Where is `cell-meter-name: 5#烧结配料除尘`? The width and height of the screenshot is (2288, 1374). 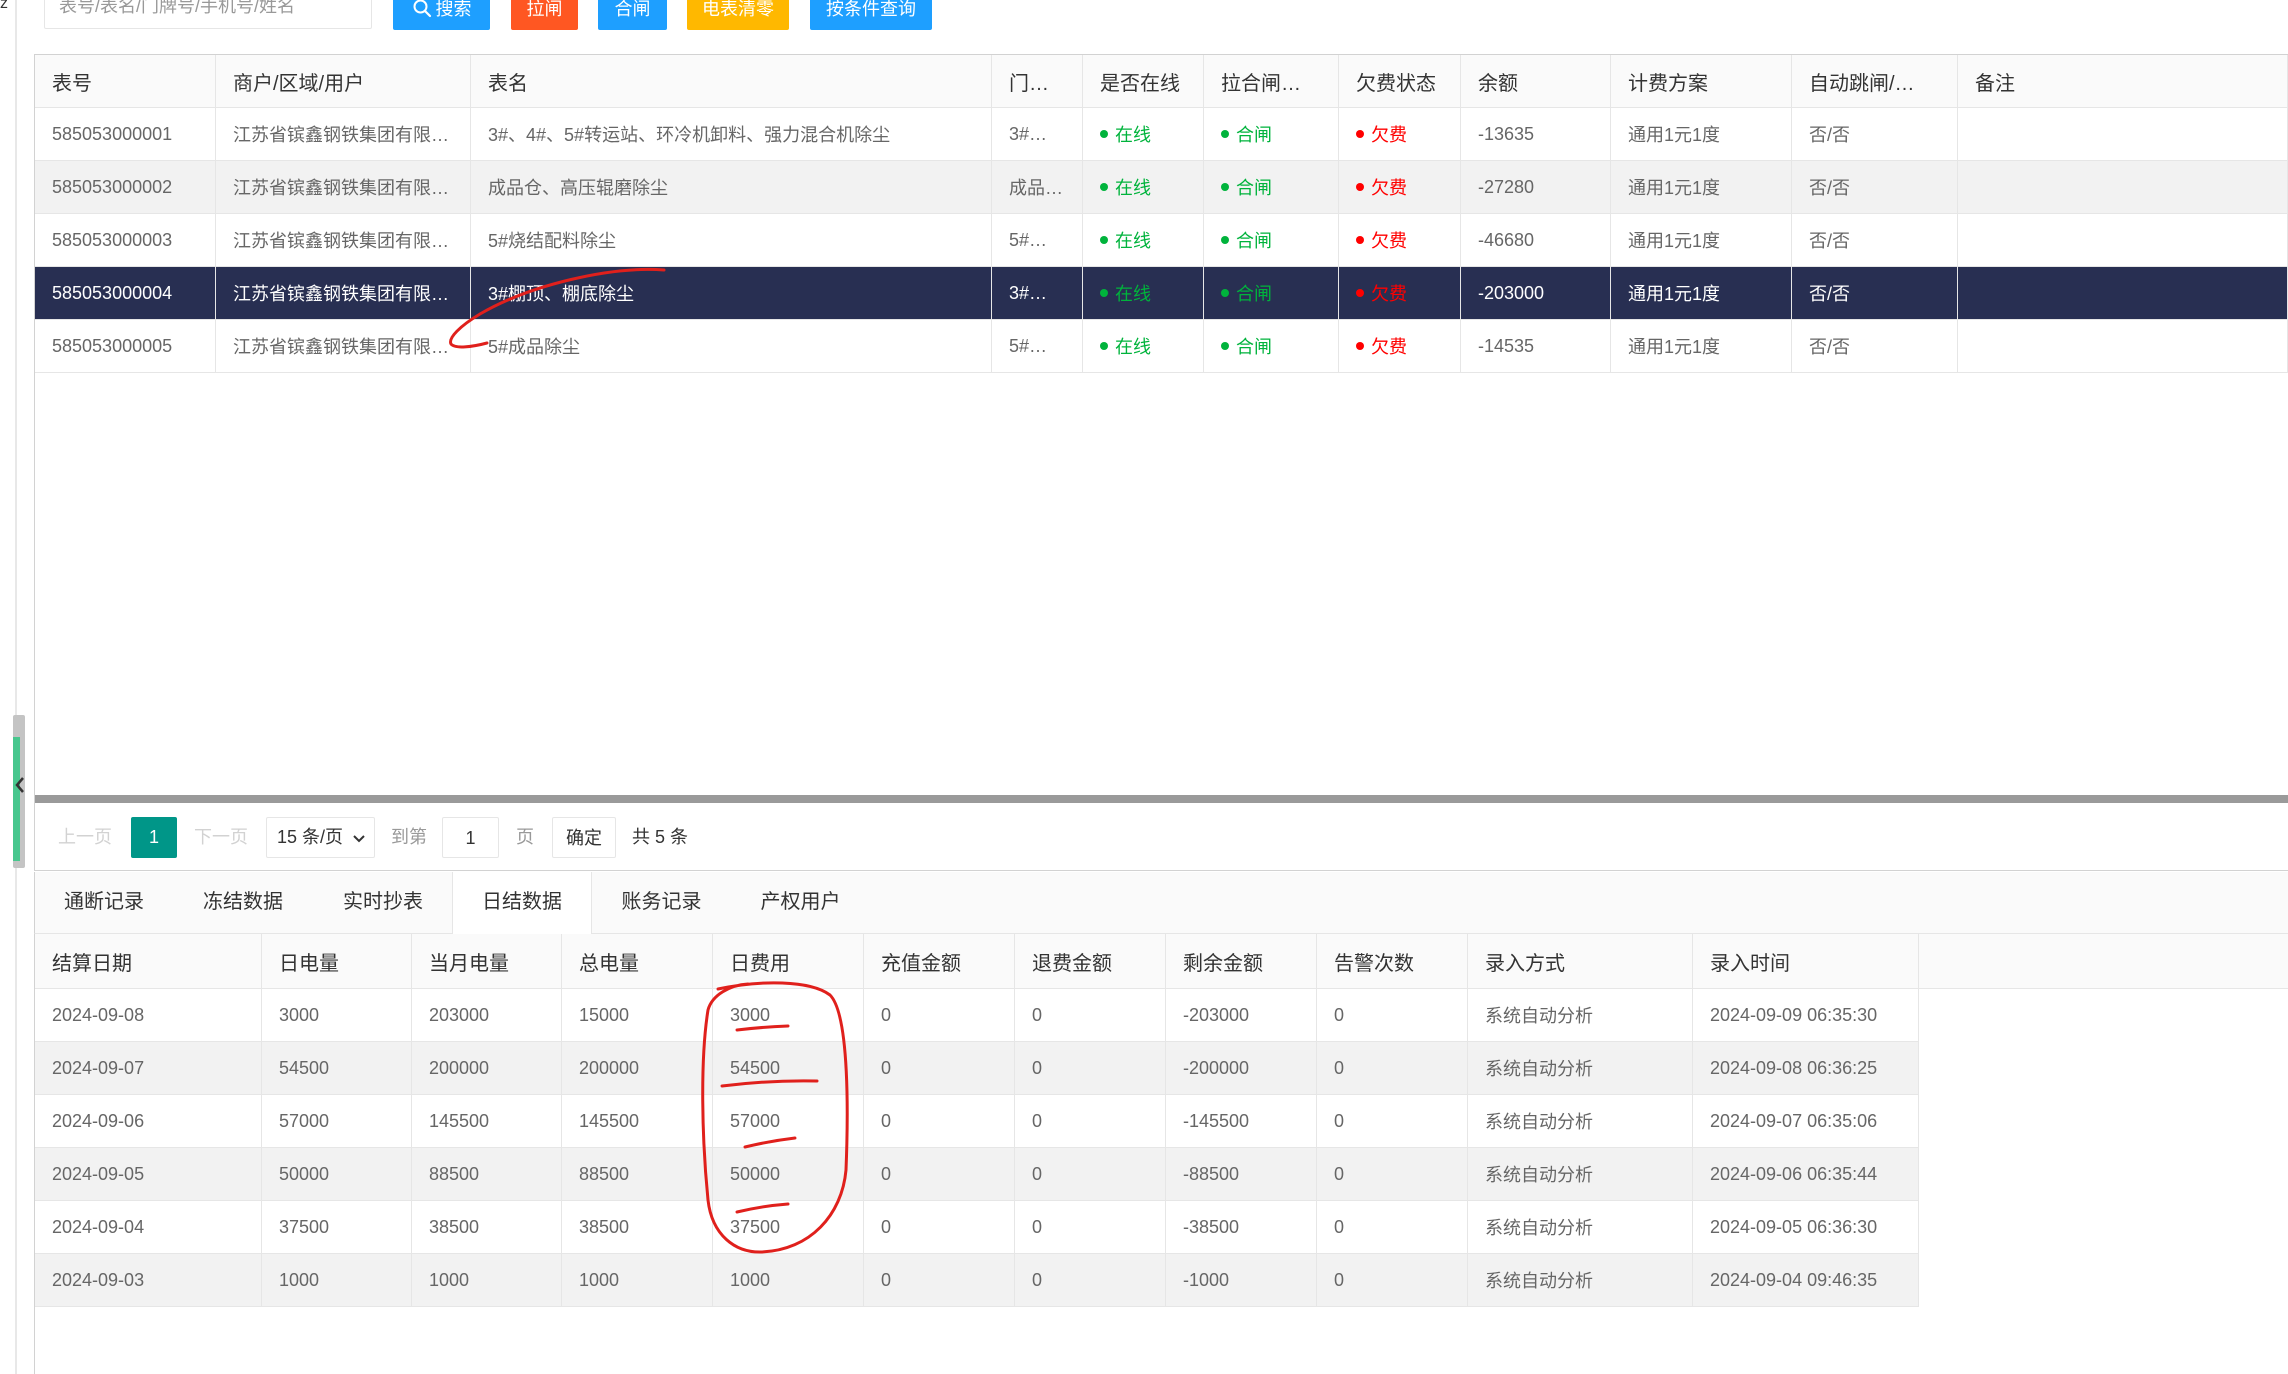
cell-meter-name: 5#烧结配料除尘 is located at coordinates (731, 240).